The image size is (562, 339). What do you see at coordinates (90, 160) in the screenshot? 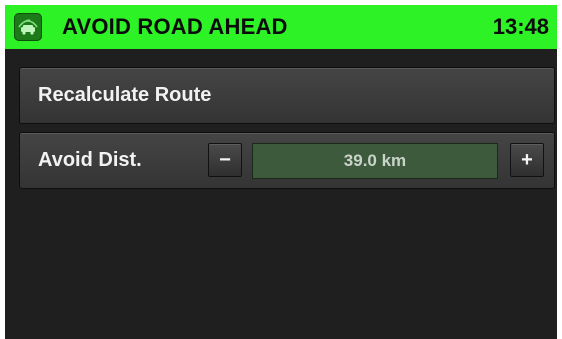
I see `avoid-distance-label: Avoid Dist.` at bounding box center [90, 160].